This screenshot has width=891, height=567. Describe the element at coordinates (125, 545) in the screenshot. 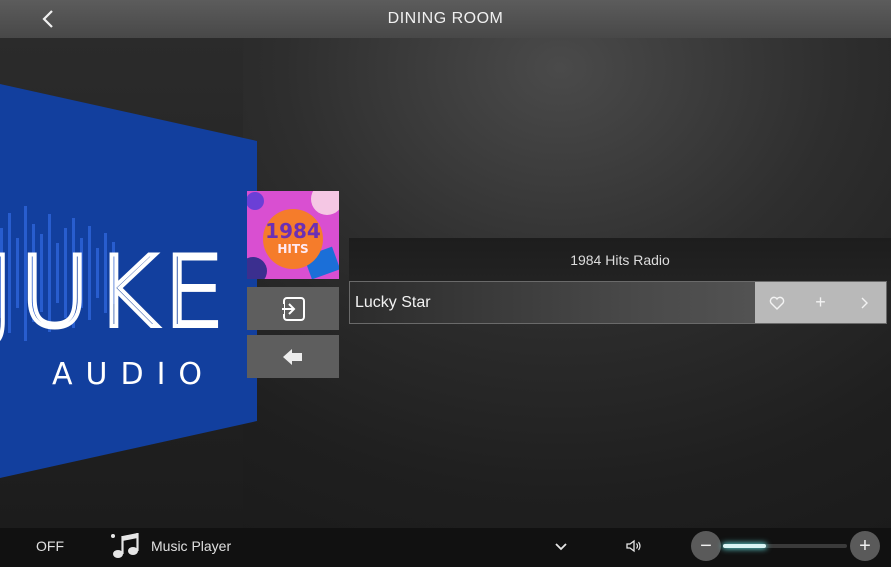

I see `music-note-icon` at that location.